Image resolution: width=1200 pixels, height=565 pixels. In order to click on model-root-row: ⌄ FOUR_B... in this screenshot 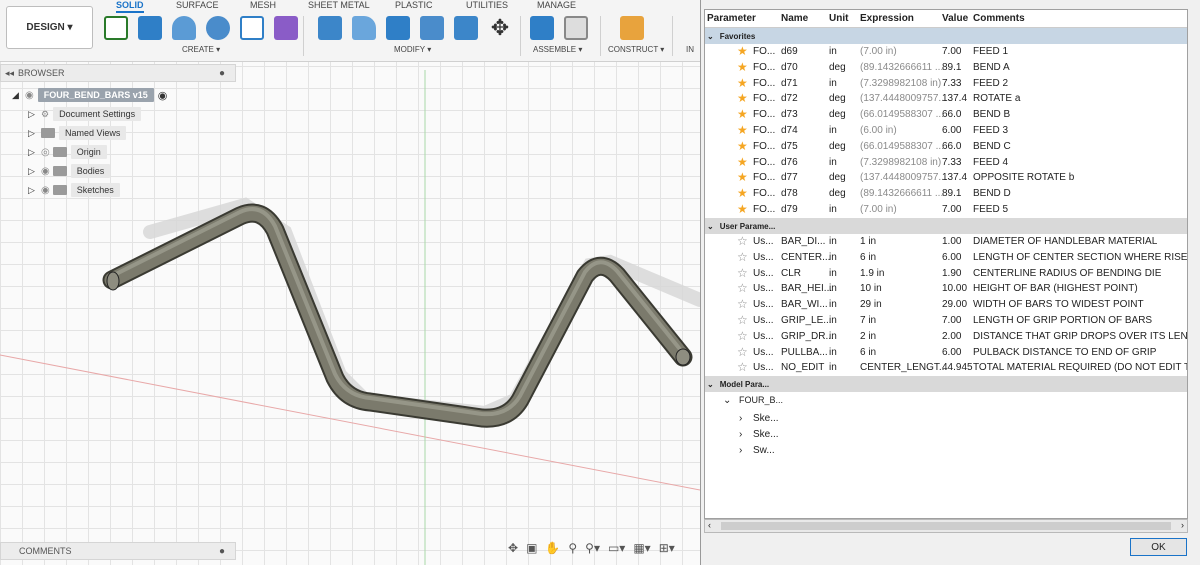, I will do `click(946, 401)`.